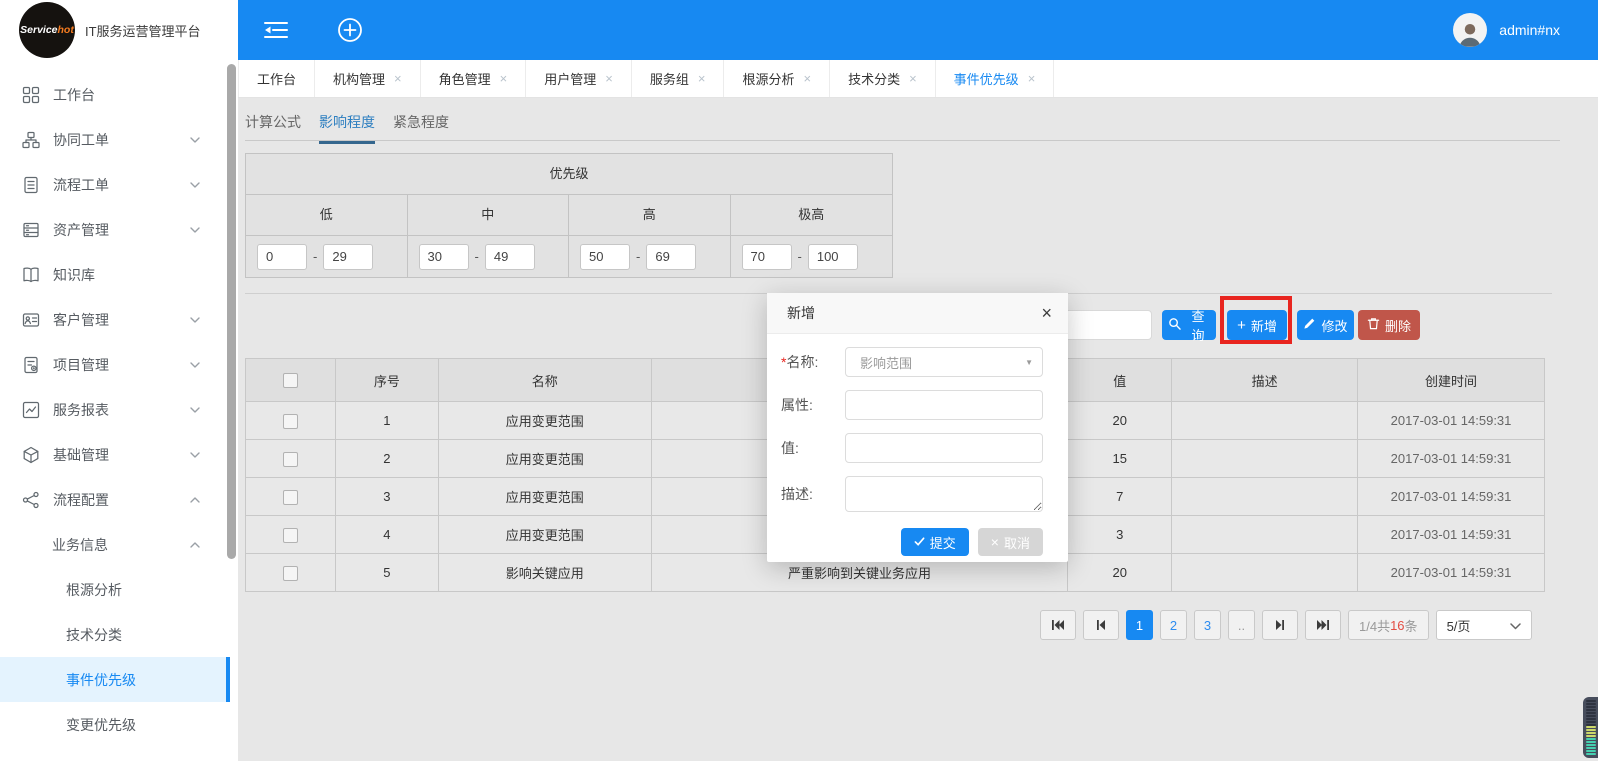 This screenshot has width=1598, height=761. I want to click on cancel-button: × 取消, so click(1010, 542).